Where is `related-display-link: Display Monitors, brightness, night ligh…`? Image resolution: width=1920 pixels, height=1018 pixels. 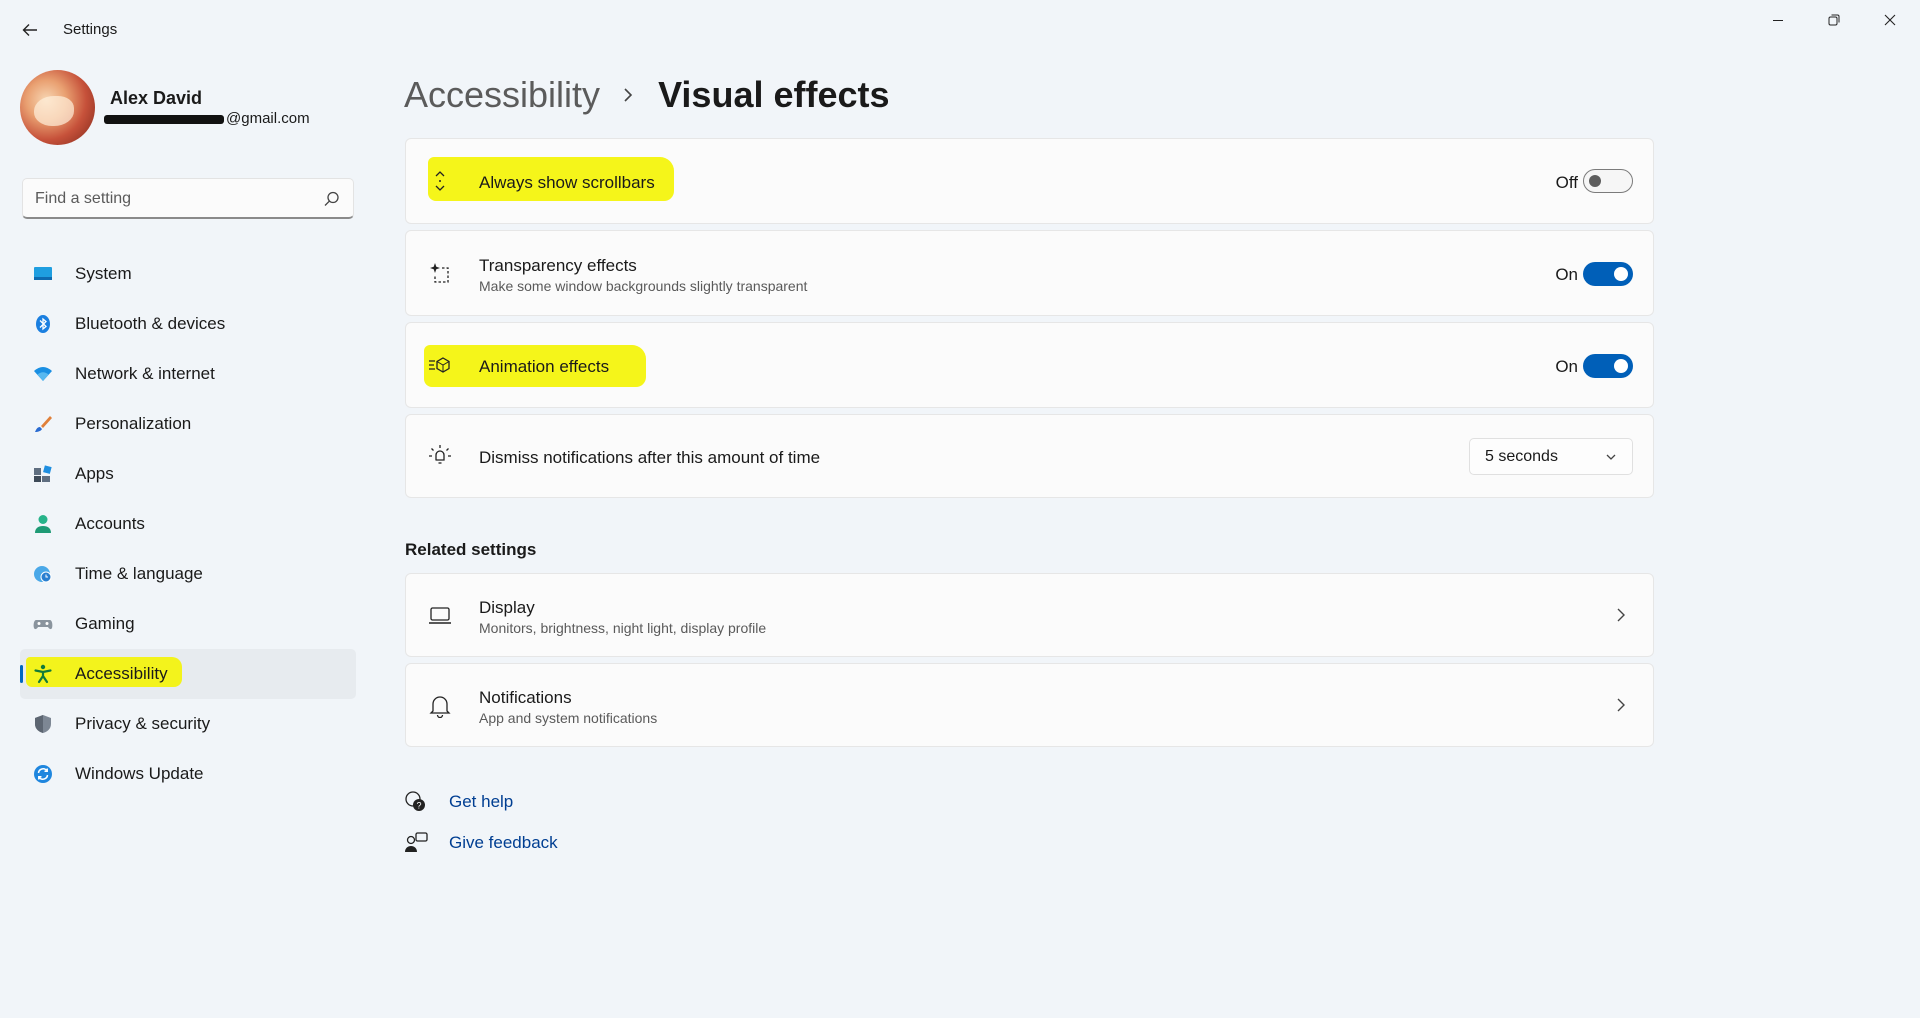
related-display-link: Display Monitors, brightness, night ligh… is located at coordinates (1029, 615).